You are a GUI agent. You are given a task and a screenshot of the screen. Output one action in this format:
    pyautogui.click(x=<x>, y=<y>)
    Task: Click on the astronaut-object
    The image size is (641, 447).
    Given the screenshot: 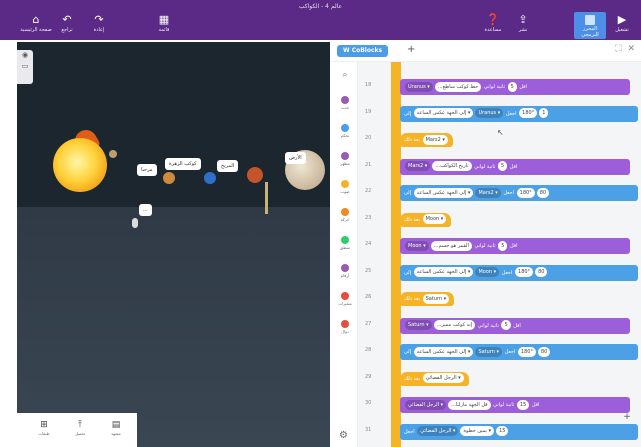 What is the action you would take?
    pyautogui.click(x=135, y=223)
    